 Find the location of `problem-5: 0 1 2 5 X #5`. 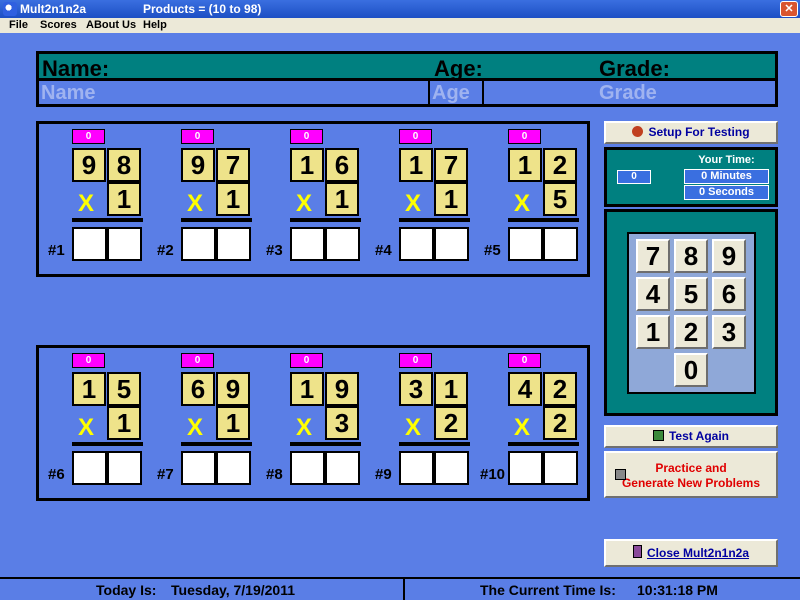

problem-5: 0 1 2 5 X #5 is located at coordinates (529, 199).